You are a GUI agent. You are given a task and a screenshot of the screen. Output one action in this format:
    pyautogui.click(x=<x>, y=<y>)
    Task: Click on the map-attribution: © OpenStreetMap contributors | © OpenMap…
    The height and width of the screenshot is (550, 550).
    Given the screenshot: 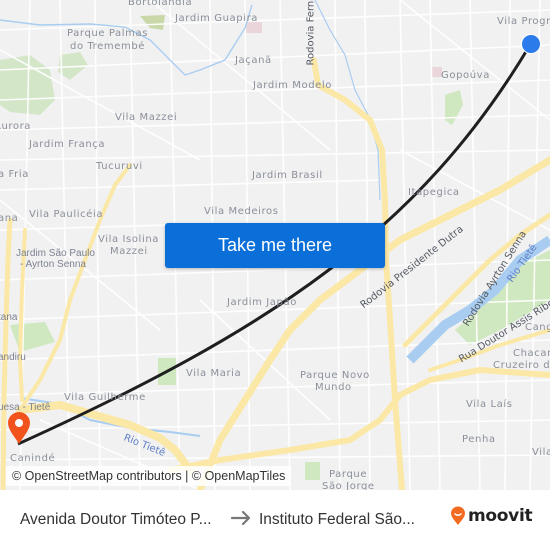 What is the action you would take?
    pyautogui.click(x=149, y=476)
    